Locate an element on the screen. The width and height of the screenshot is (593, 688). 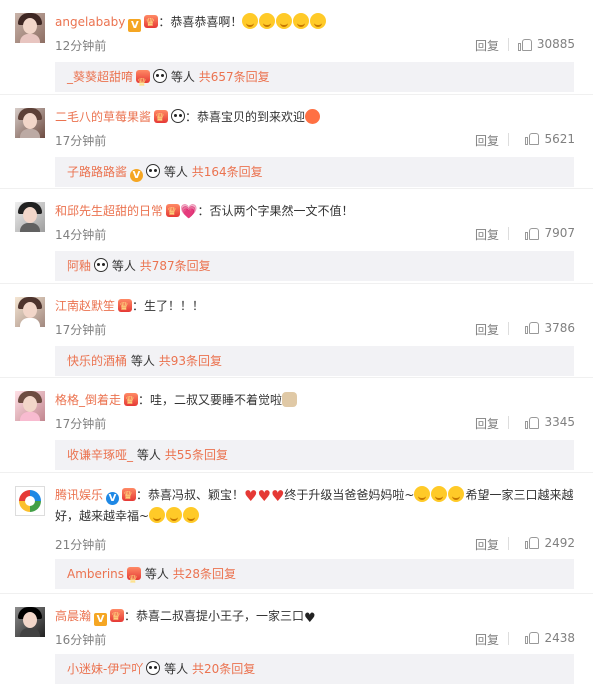
reply-user-link: 快乐的酒桶 is located at coordinates (97, 361).